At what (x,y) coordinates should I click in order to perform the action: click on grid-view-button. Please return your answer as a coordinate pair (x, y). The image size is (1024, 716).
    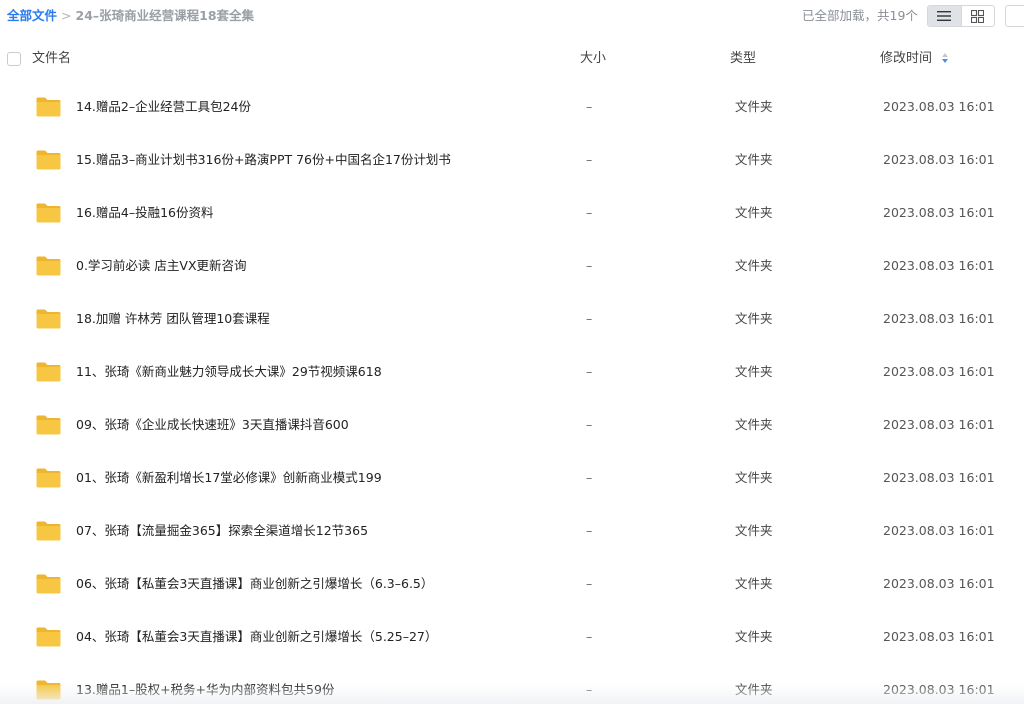
    Looking at the image, I should click on (977, 16).